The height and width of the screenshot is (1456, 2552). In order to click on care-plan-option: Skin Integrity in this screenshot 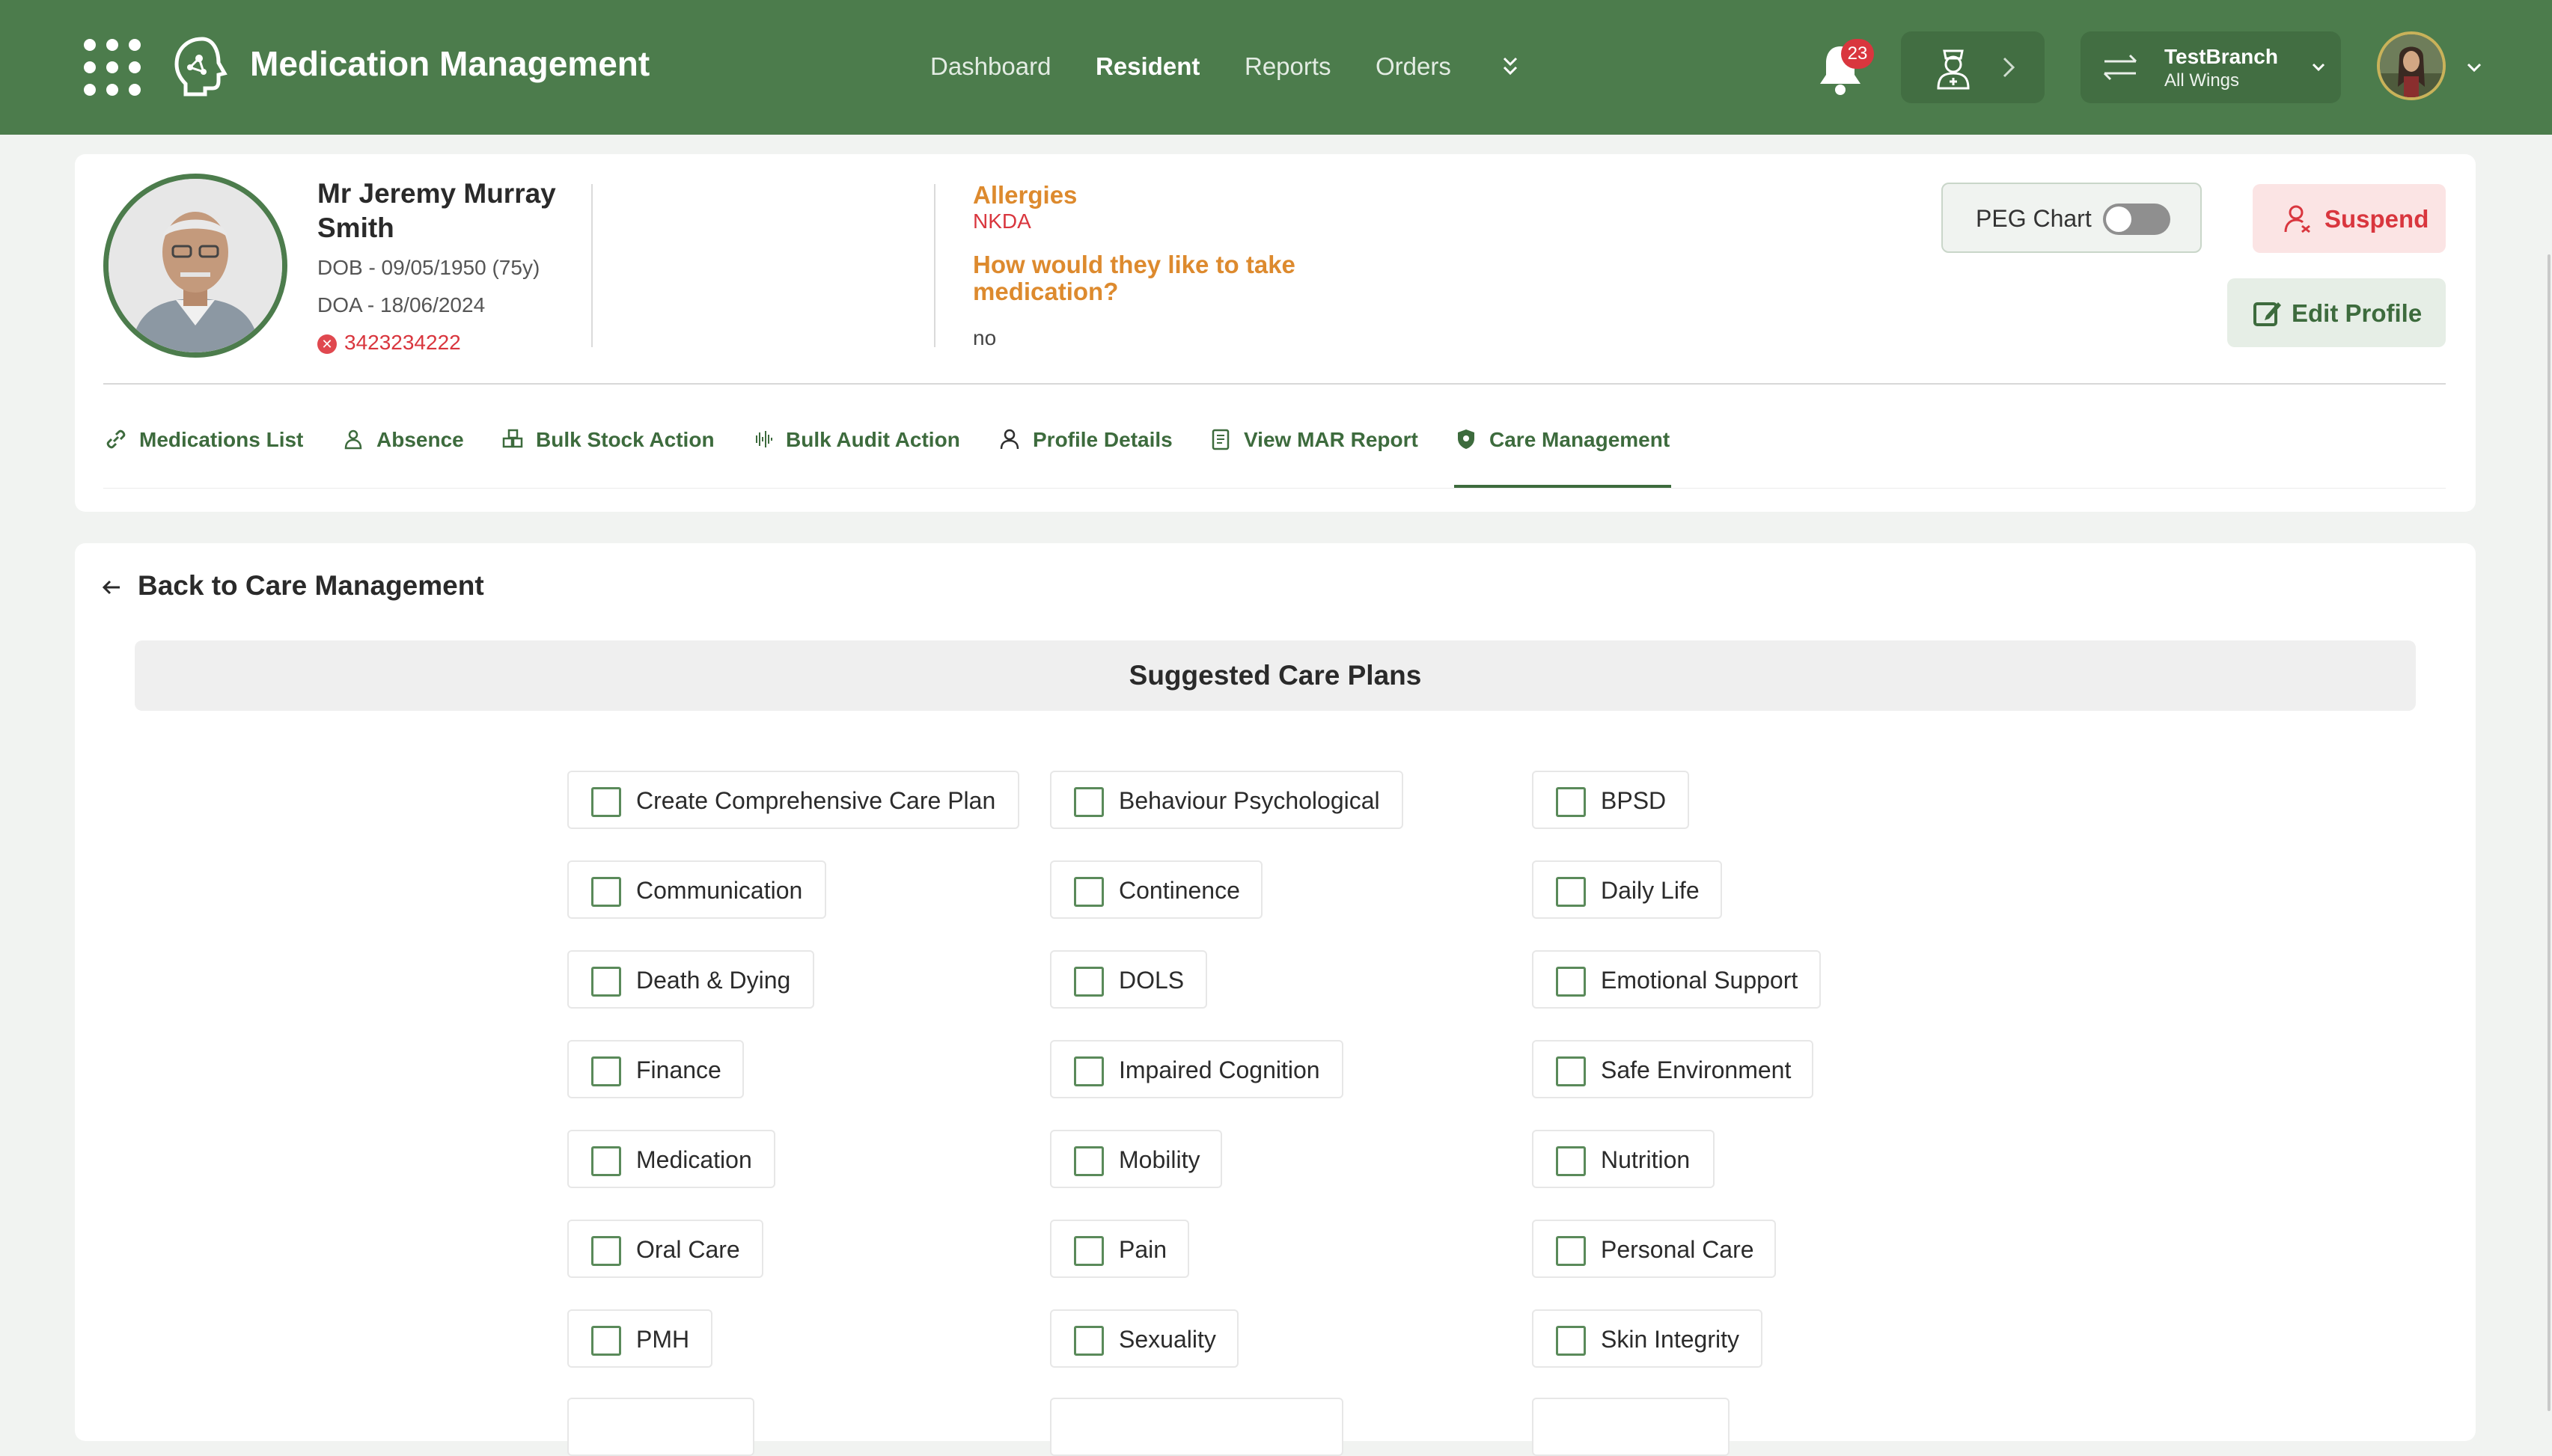, I will do `click(1647, 1338)`.